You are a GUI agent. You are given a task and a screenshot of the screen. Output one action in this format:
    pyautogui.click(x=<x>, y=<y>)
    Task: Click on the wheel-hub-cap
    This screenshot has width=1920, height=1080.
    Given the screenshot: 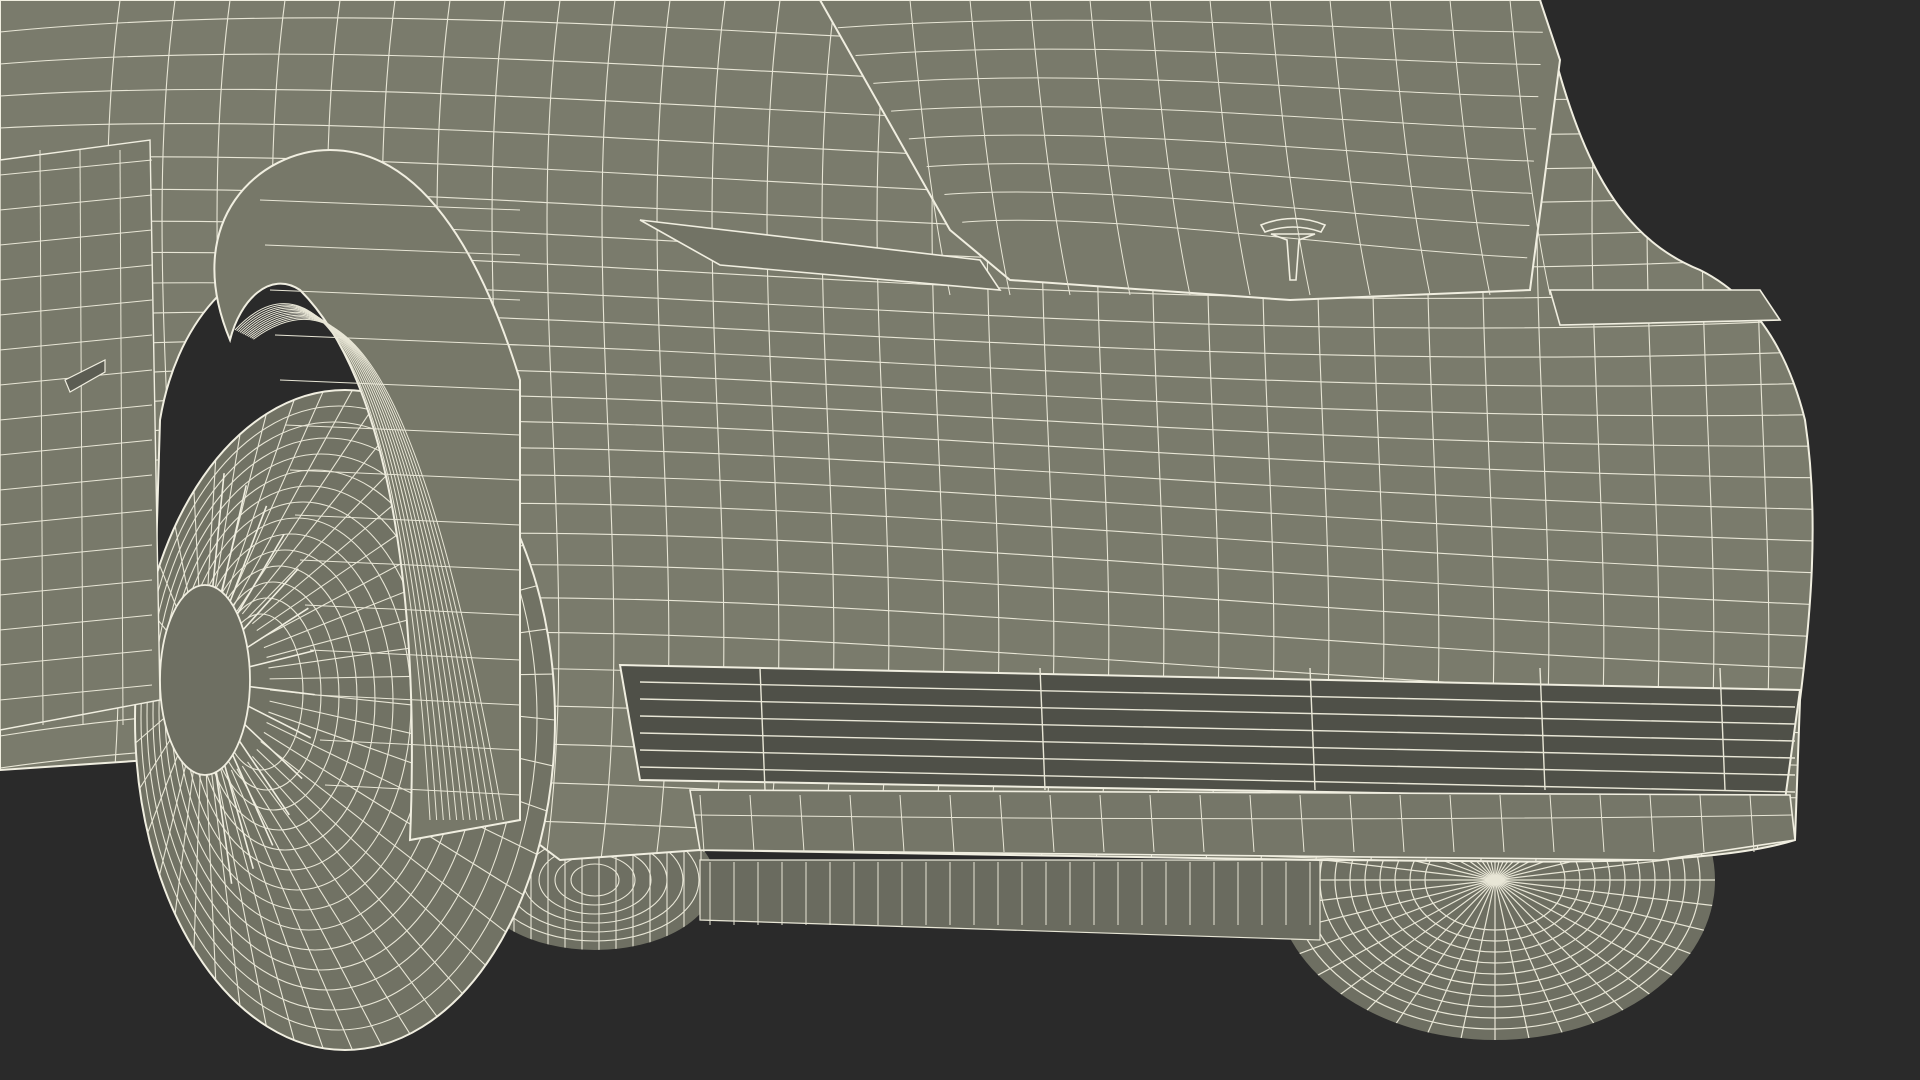 What is the action you would take?
    pyautogui.click(x=205, y=680)
    